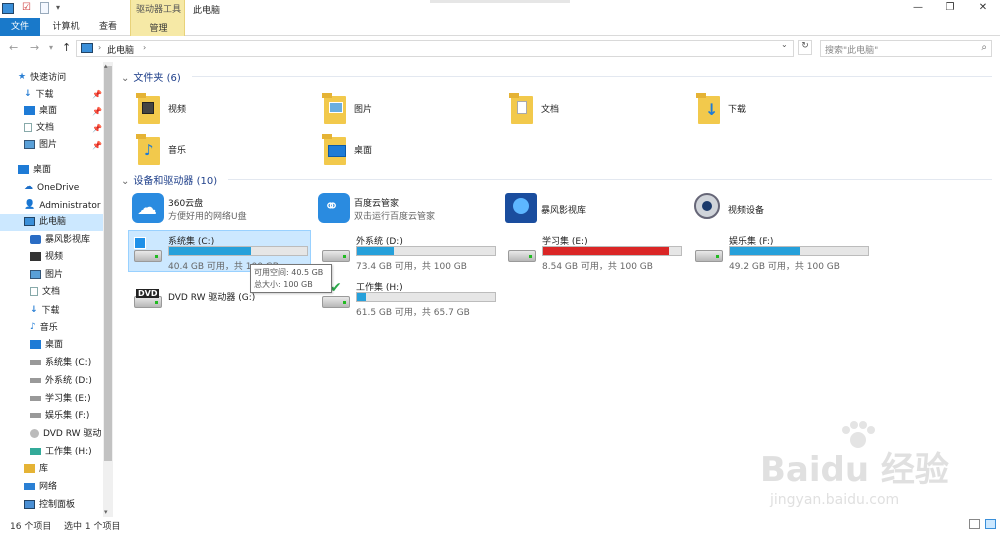 Image resolution: width=1000 pixels, height=533 pixels. I want to click on tab-manage: 管理, so click(158, 27).